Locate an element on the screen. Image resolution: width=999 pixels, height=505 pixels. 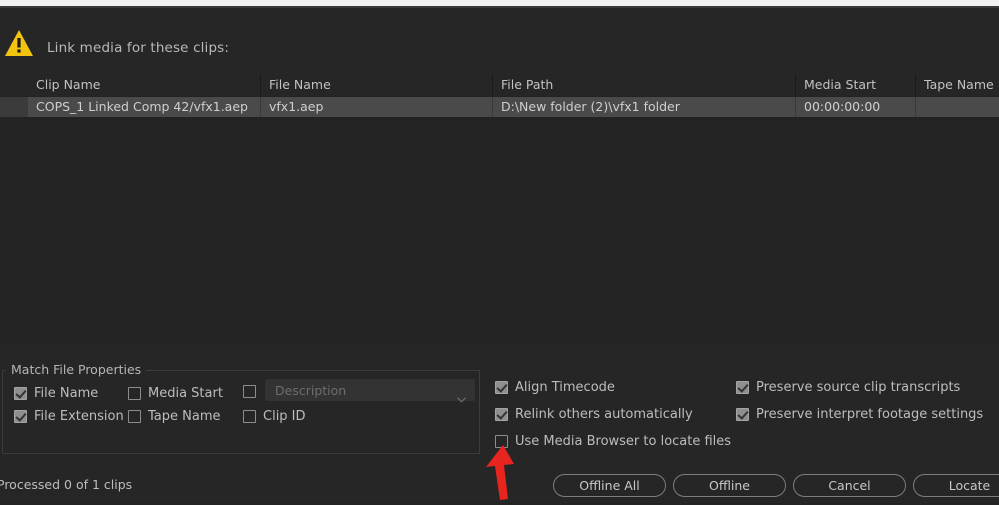
checkbox-label: Clip ID is located at coordinates (284, 416).